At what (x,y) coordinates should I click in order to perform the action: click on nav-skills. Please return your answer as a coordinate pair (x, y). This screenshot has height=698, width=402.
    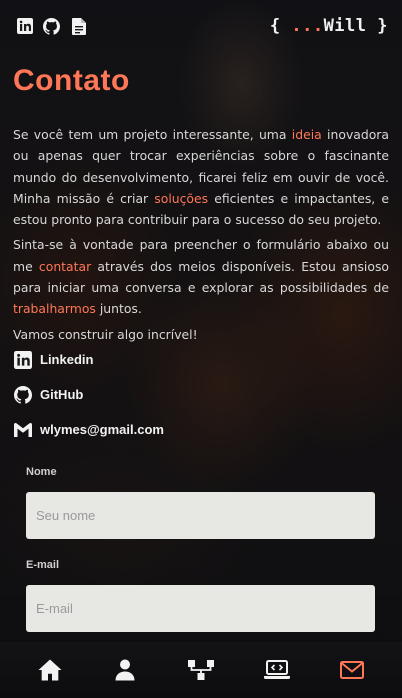
    Looking at the image, I should click on (277, 670).